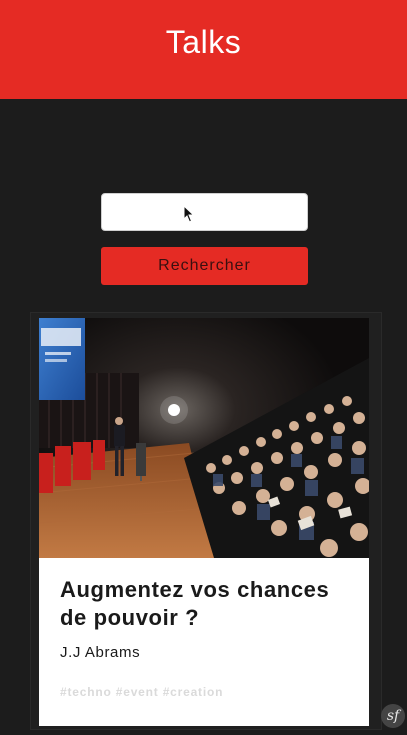 This screenshot has width=407, height=735. What do you see at coordinates (203, 42) in the screenshot?
I see `page-title: Talks` at bounding box center [203, 42].